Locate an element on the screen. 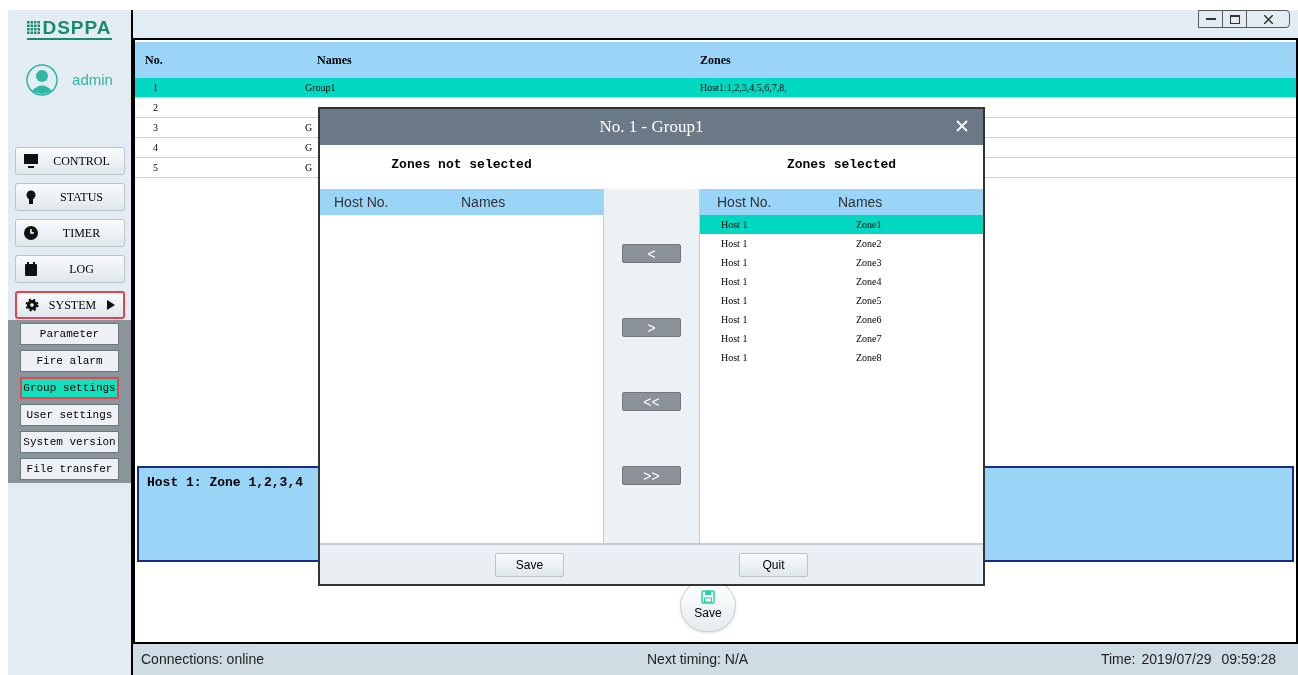  detail-text: Host 1: Zone 1,2,3,4 is located at coordinates (225, 482).